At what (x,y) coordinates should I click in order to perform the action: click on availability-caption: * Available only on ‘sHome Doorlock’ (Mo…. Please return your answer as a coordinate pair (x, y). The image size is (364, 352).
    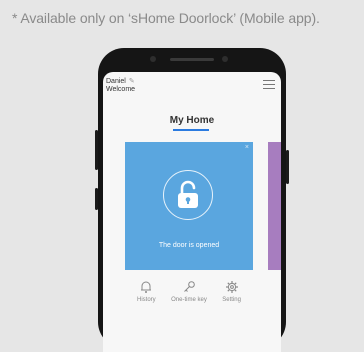
    Looking at the image, I should click on (166, 18).